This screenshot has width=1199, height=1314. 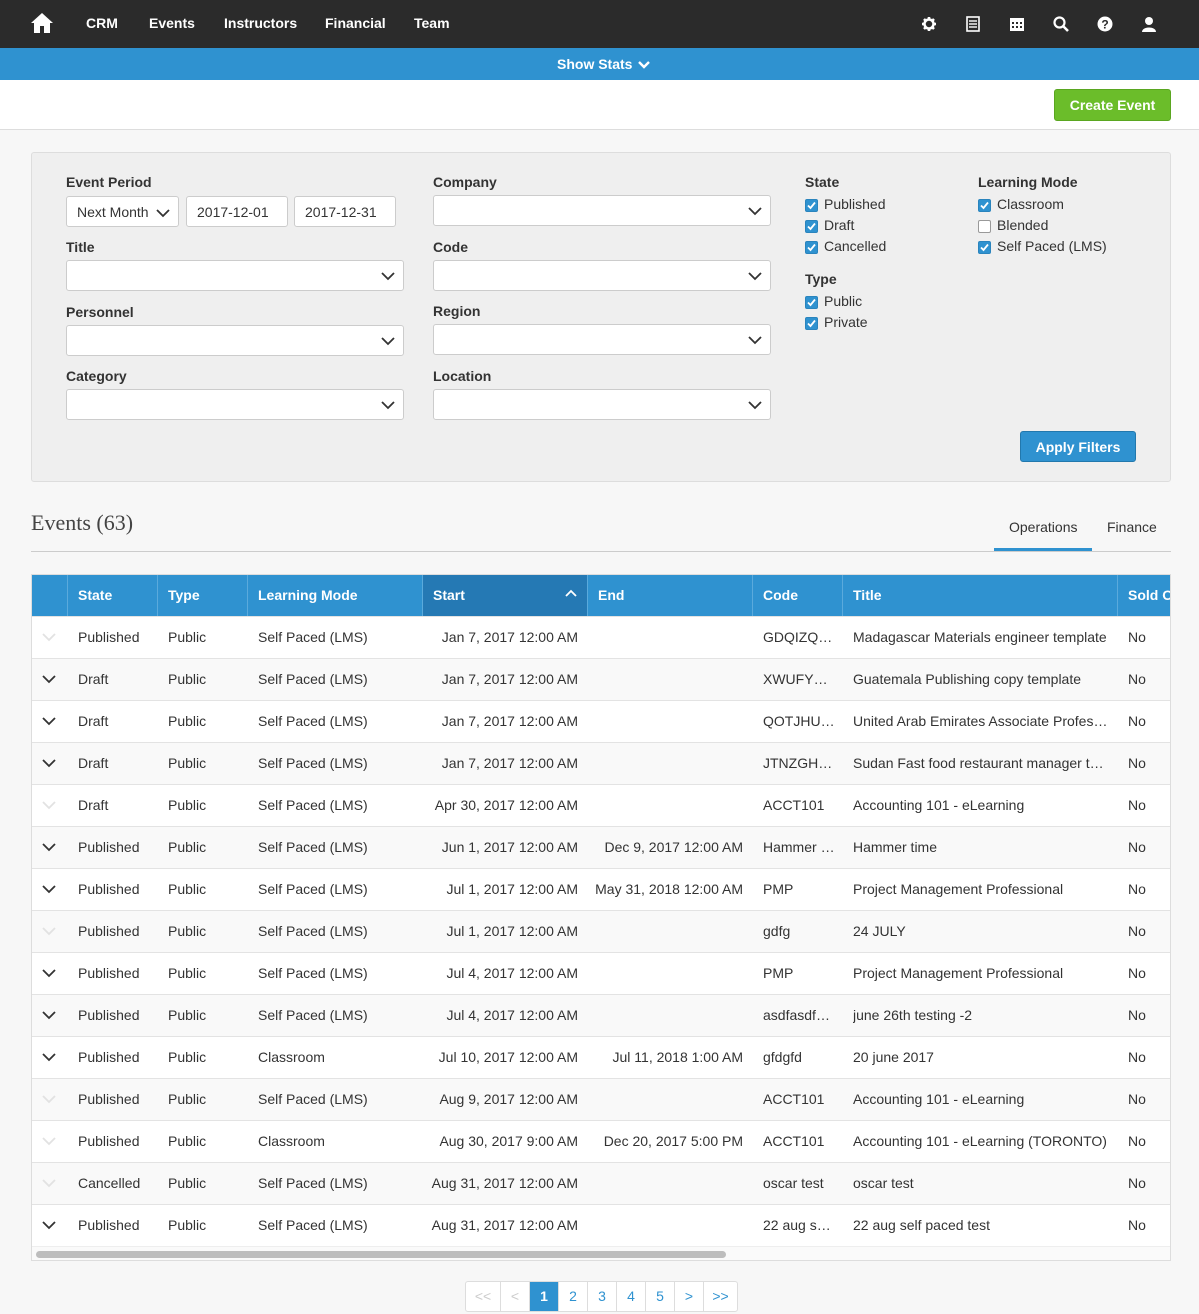 I want to click on column-header-type: Type, so click(x=203, y=595).